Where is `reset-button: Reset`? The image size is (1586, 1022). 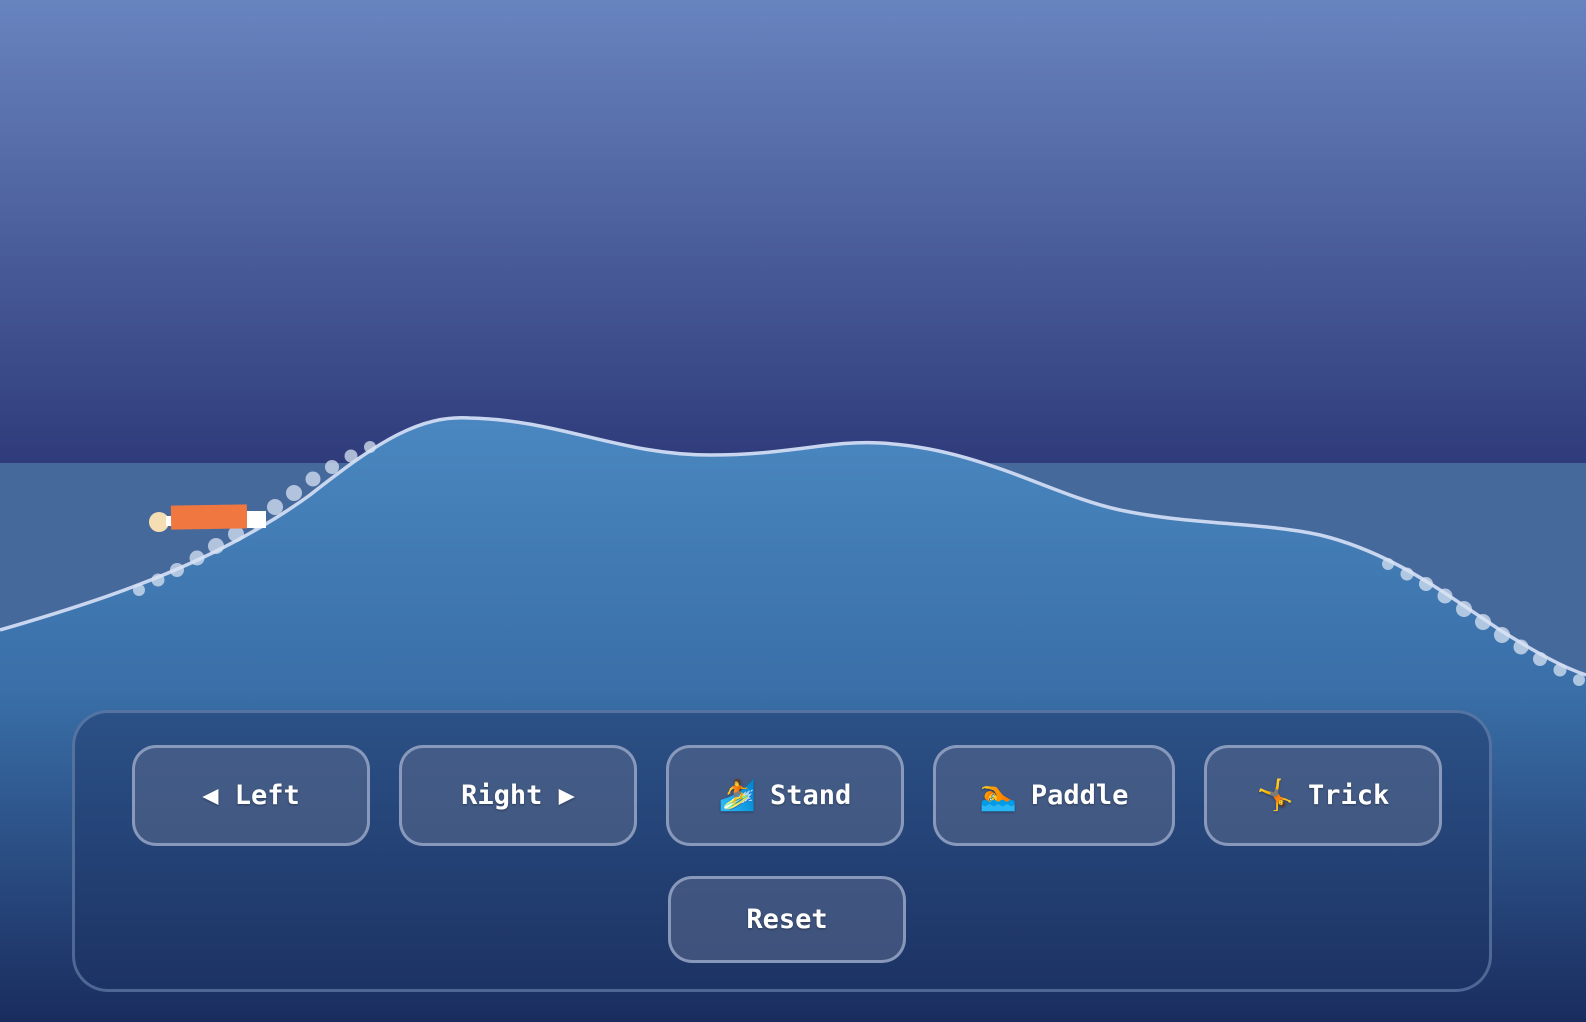
reset-button: Reset is located at coordinates (787, 919).